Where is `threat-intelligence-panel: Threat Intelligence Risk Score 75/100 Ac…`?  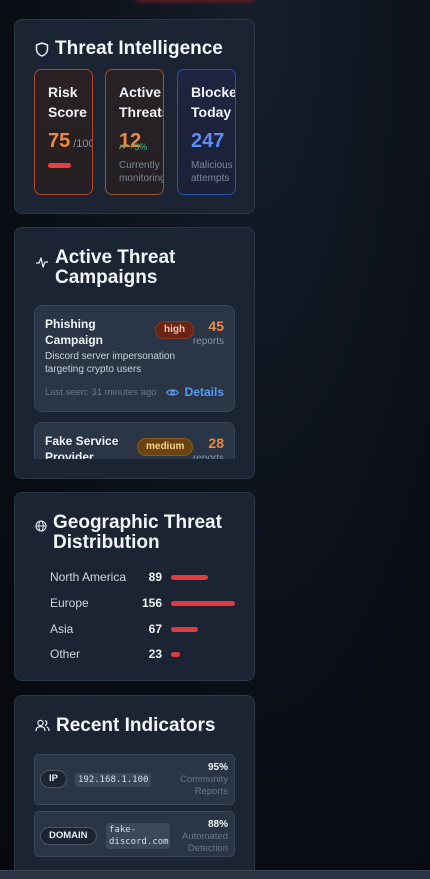
threat-intelligence-panel: Threat Intelligence Risk Score 75/100 Ac… is located at coordinates (134, 116).